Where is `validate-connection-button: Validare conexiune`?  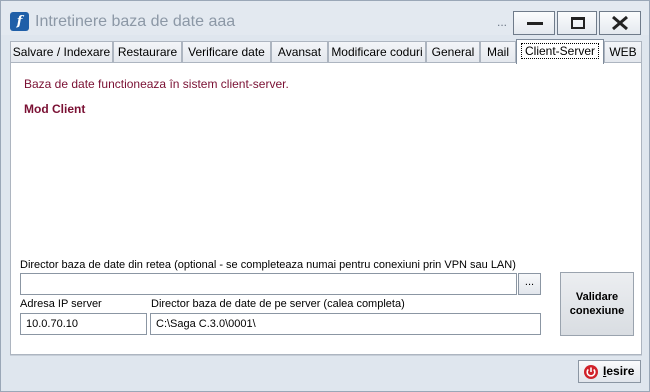
validate-connection-button: Validare conexiune is located at coordinates (597, 304).